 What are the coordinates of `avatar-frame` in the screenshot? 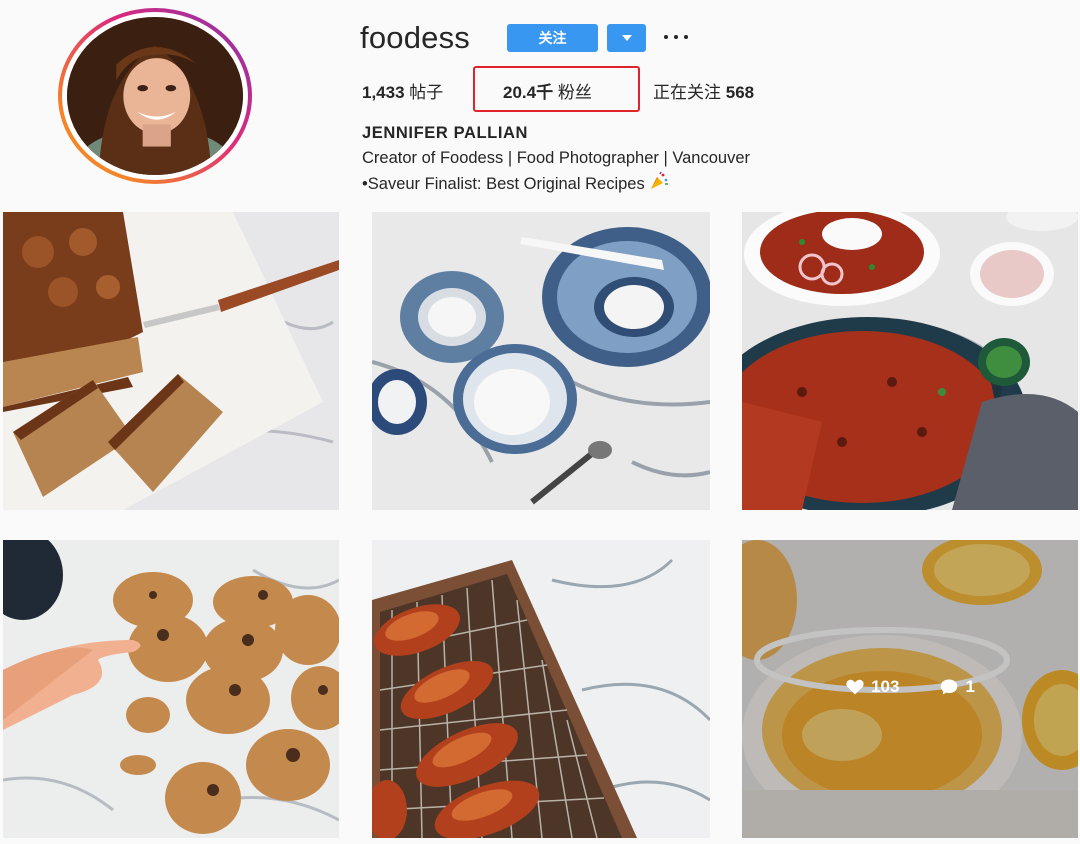 It's located at (155, 96).